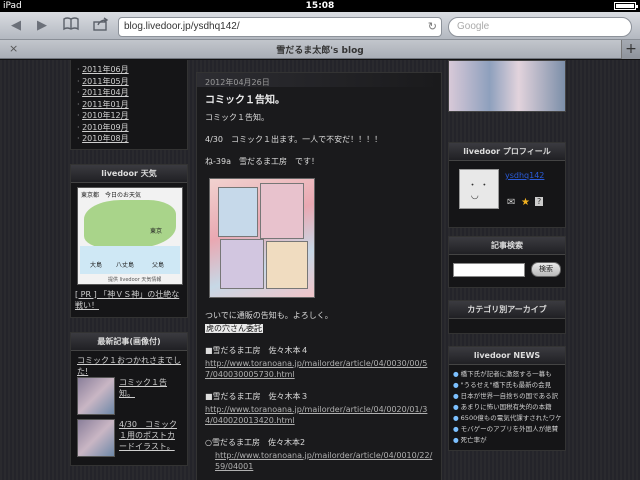 The width and height of the screenshot is (640, 480). I want to click on search-button: 検索, so click(546, 269).